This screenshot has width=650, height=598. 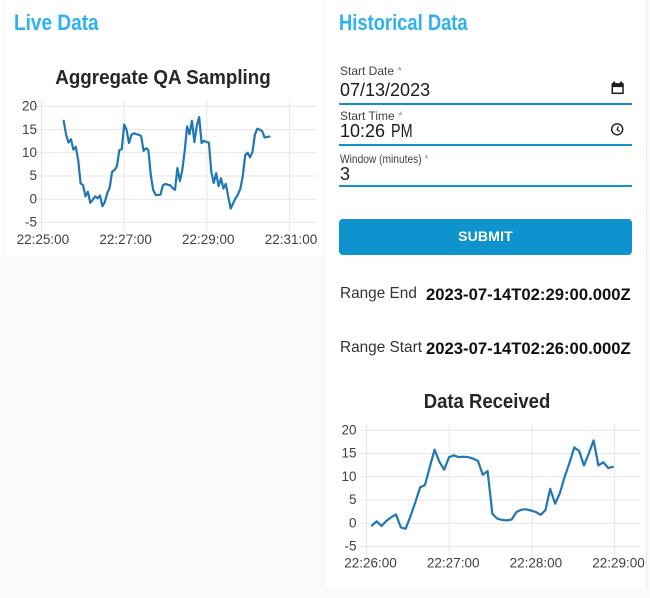 I want to click on svg-text: 22:31:00, so click(x=291, y=239).